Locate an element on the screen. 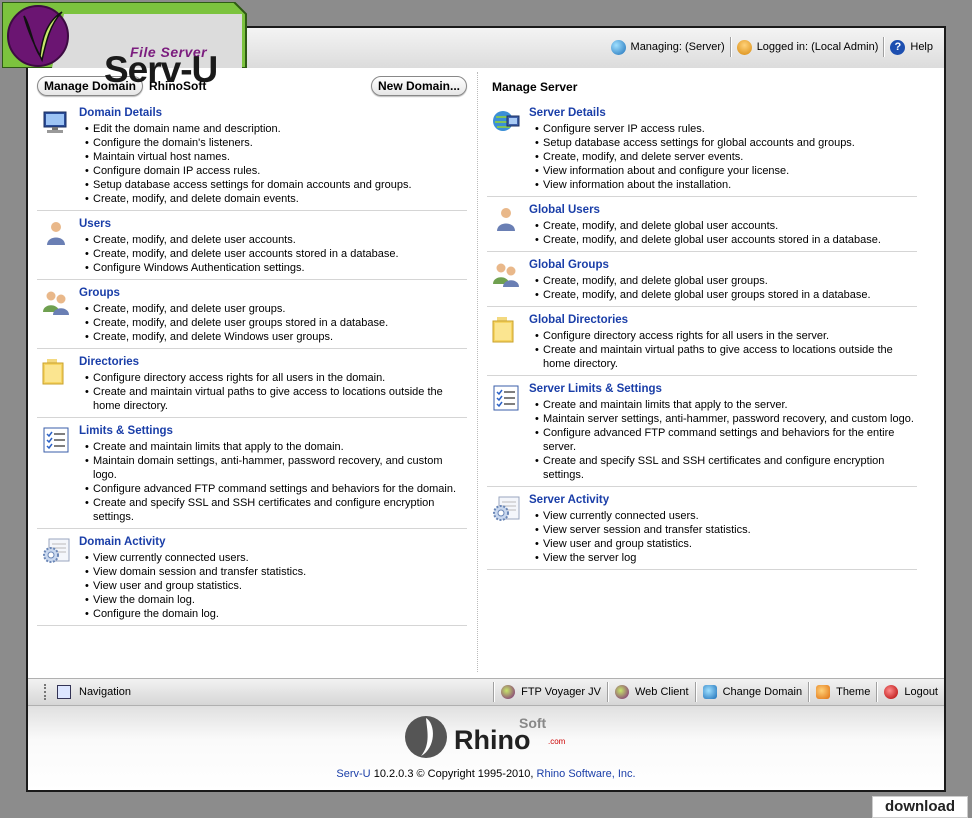 The image size is (972, 818). section-title-link: Server Limits & Settings is located at coordinates (723, 389).